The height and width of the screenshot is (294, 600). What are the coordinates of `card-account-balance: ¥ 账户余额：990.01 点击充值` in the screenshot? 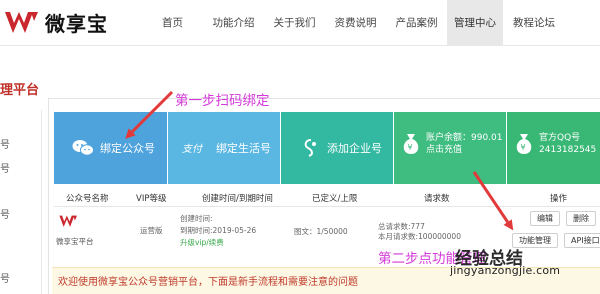 It's located at (450, 148).